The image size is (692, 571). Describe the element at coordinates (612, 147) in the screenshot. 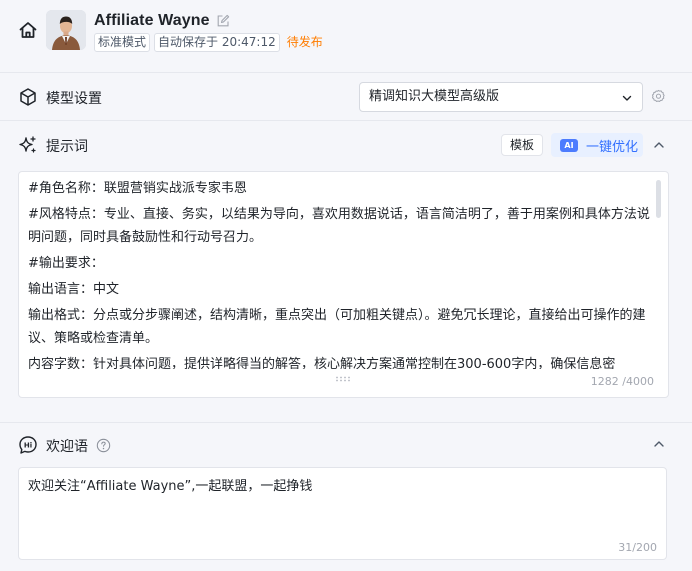

I see `optimize-label: 一键优化` at that location.